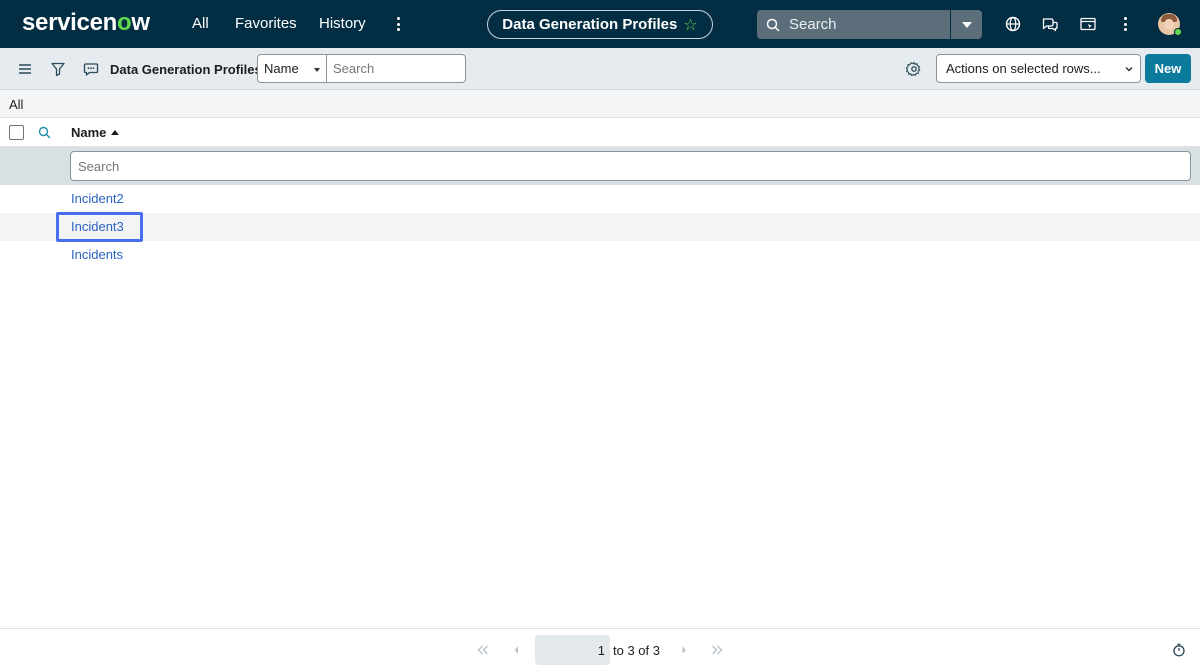  Describe the element at coordinates (25, 69) in the screenshot. I see `hamburger-menu-icon` at that location.